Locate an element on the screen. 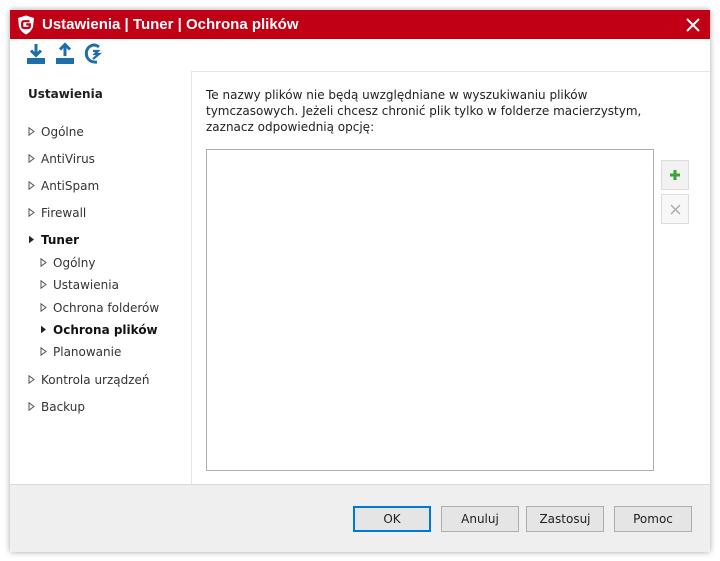 The image size is (720, 561). sidebar-item-antivirus: AntiVirus is located at coordinates (61, 159).